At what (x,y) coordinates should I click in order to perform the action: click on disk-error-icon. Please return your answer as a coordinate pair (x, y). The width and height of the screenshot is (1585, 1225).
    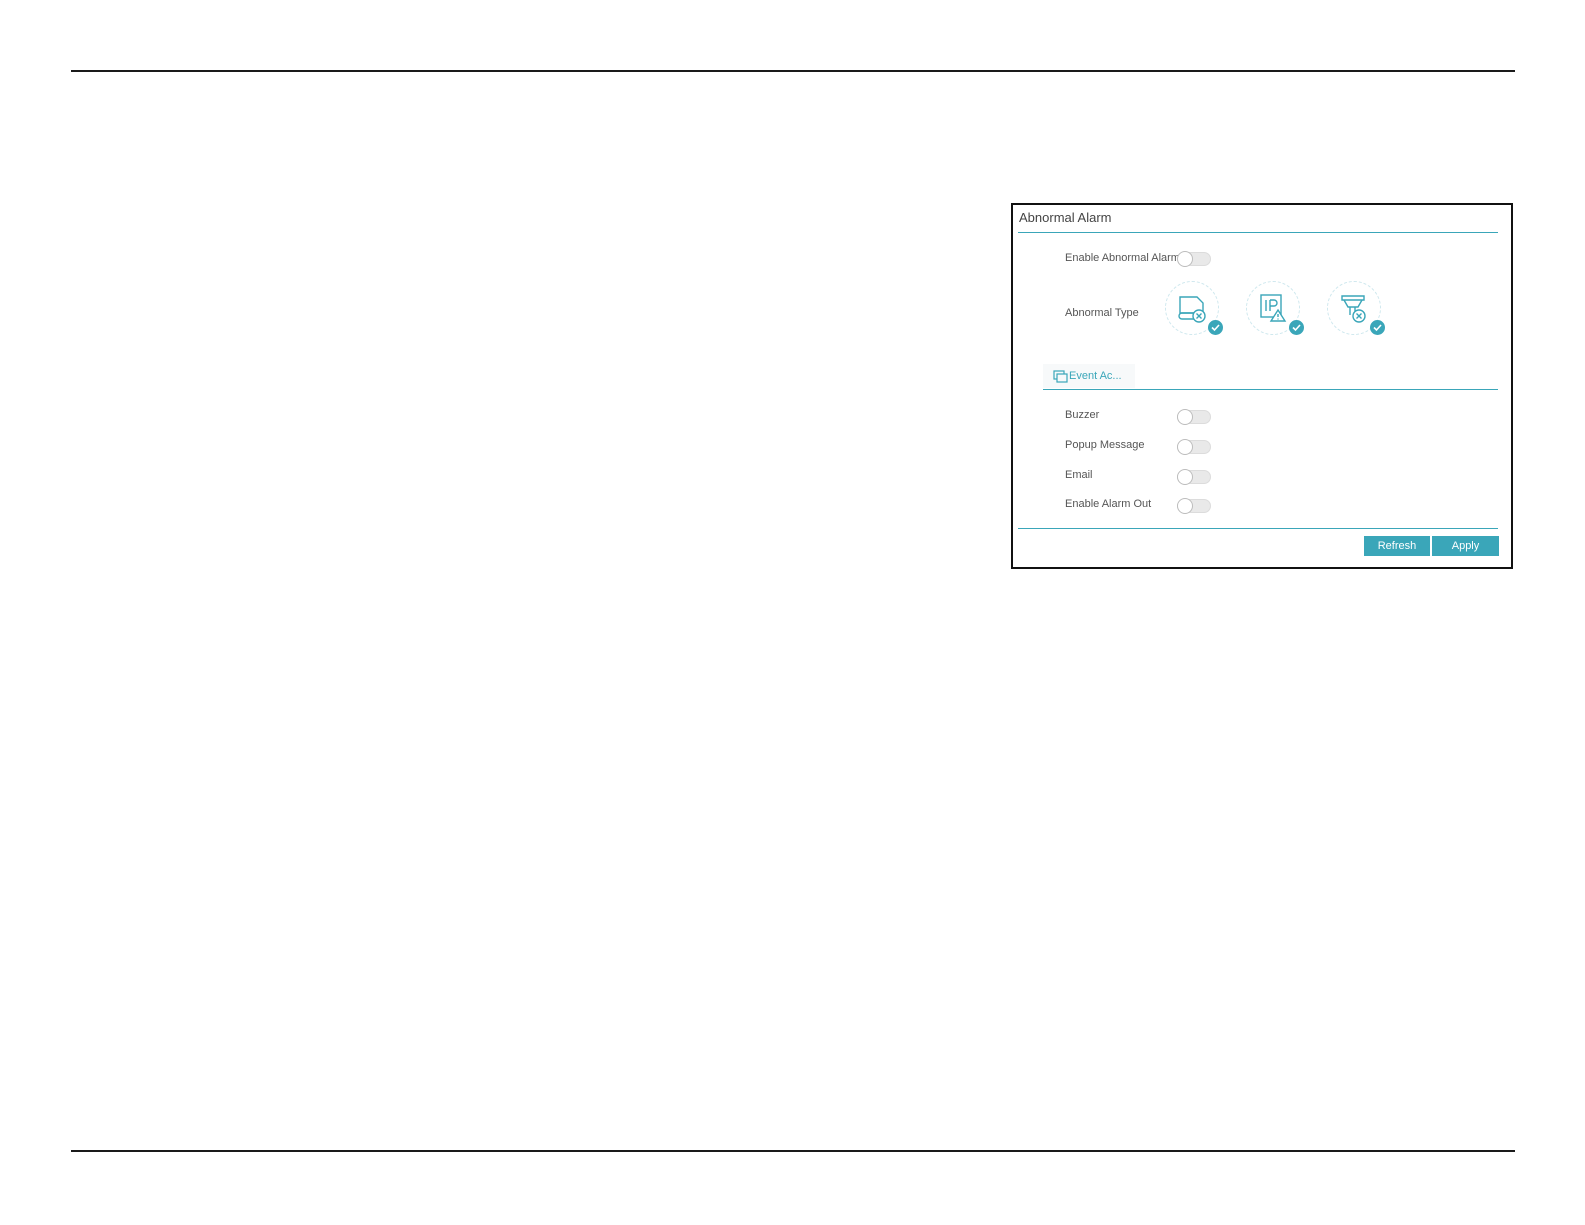
    Looking at the image, I should click on (1192, 309).